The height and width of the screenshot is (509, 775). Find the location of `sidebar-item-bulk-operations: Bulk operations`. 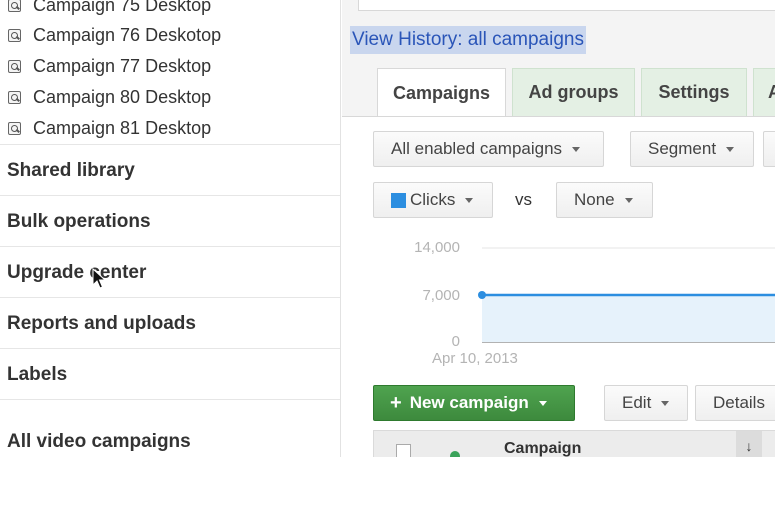

sidebar-item-bulk-operations: Bulk operations is located at coordinates (170, 220).